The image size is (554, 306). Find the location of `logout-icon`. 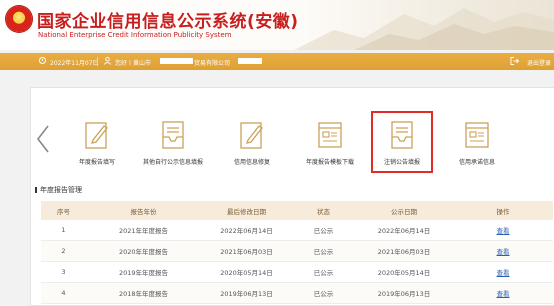

logout-icon is located at coordinates (514, 61).